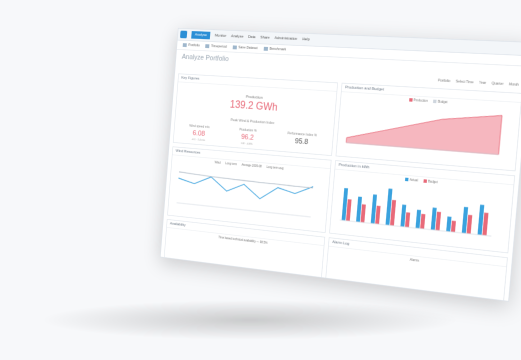 This screenshot has height=360, width=521. I want to click on window-shadow, so click(250, 320).